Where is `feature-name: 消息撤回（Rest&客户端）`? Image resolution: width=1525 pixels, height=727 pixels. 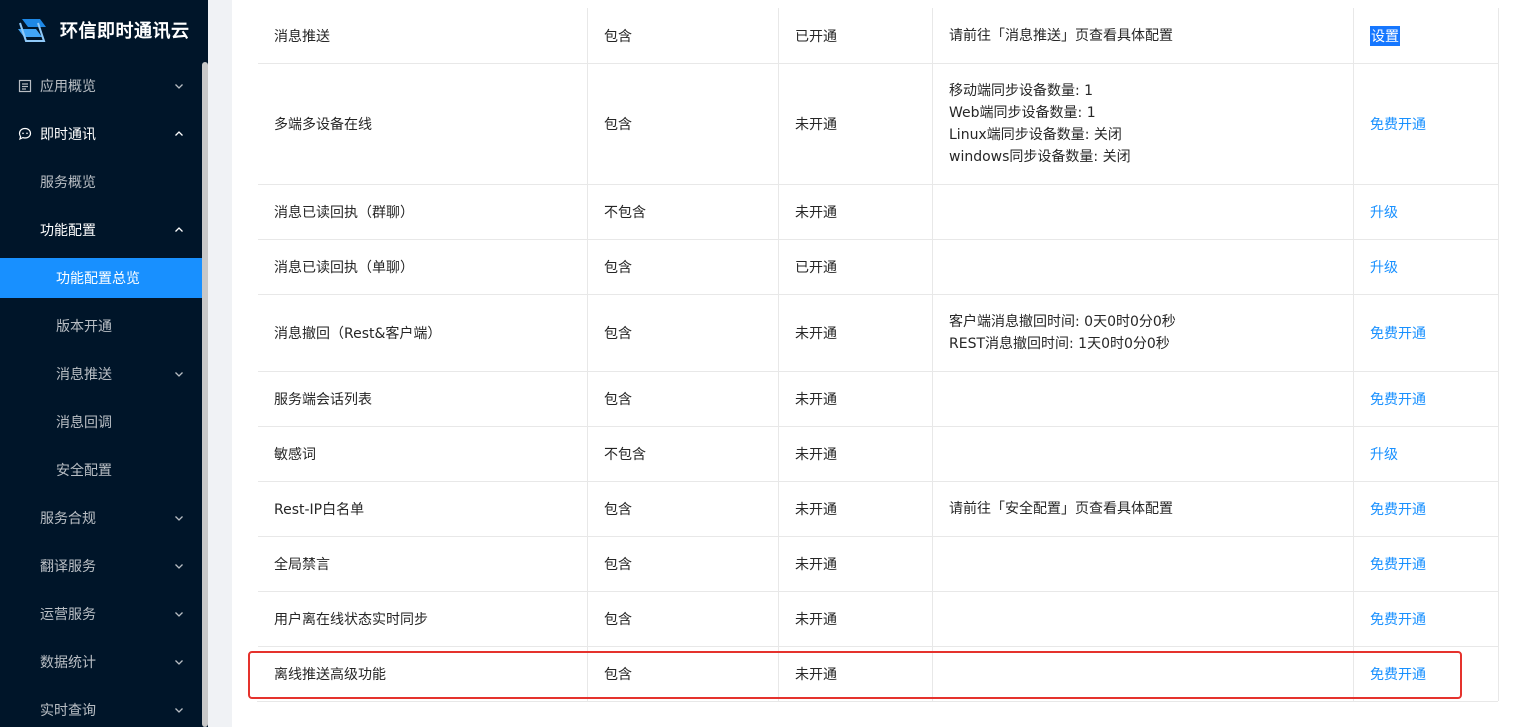
feature-name: 消息撤回（Rest&客户端） is located at coordinates (423, 333).